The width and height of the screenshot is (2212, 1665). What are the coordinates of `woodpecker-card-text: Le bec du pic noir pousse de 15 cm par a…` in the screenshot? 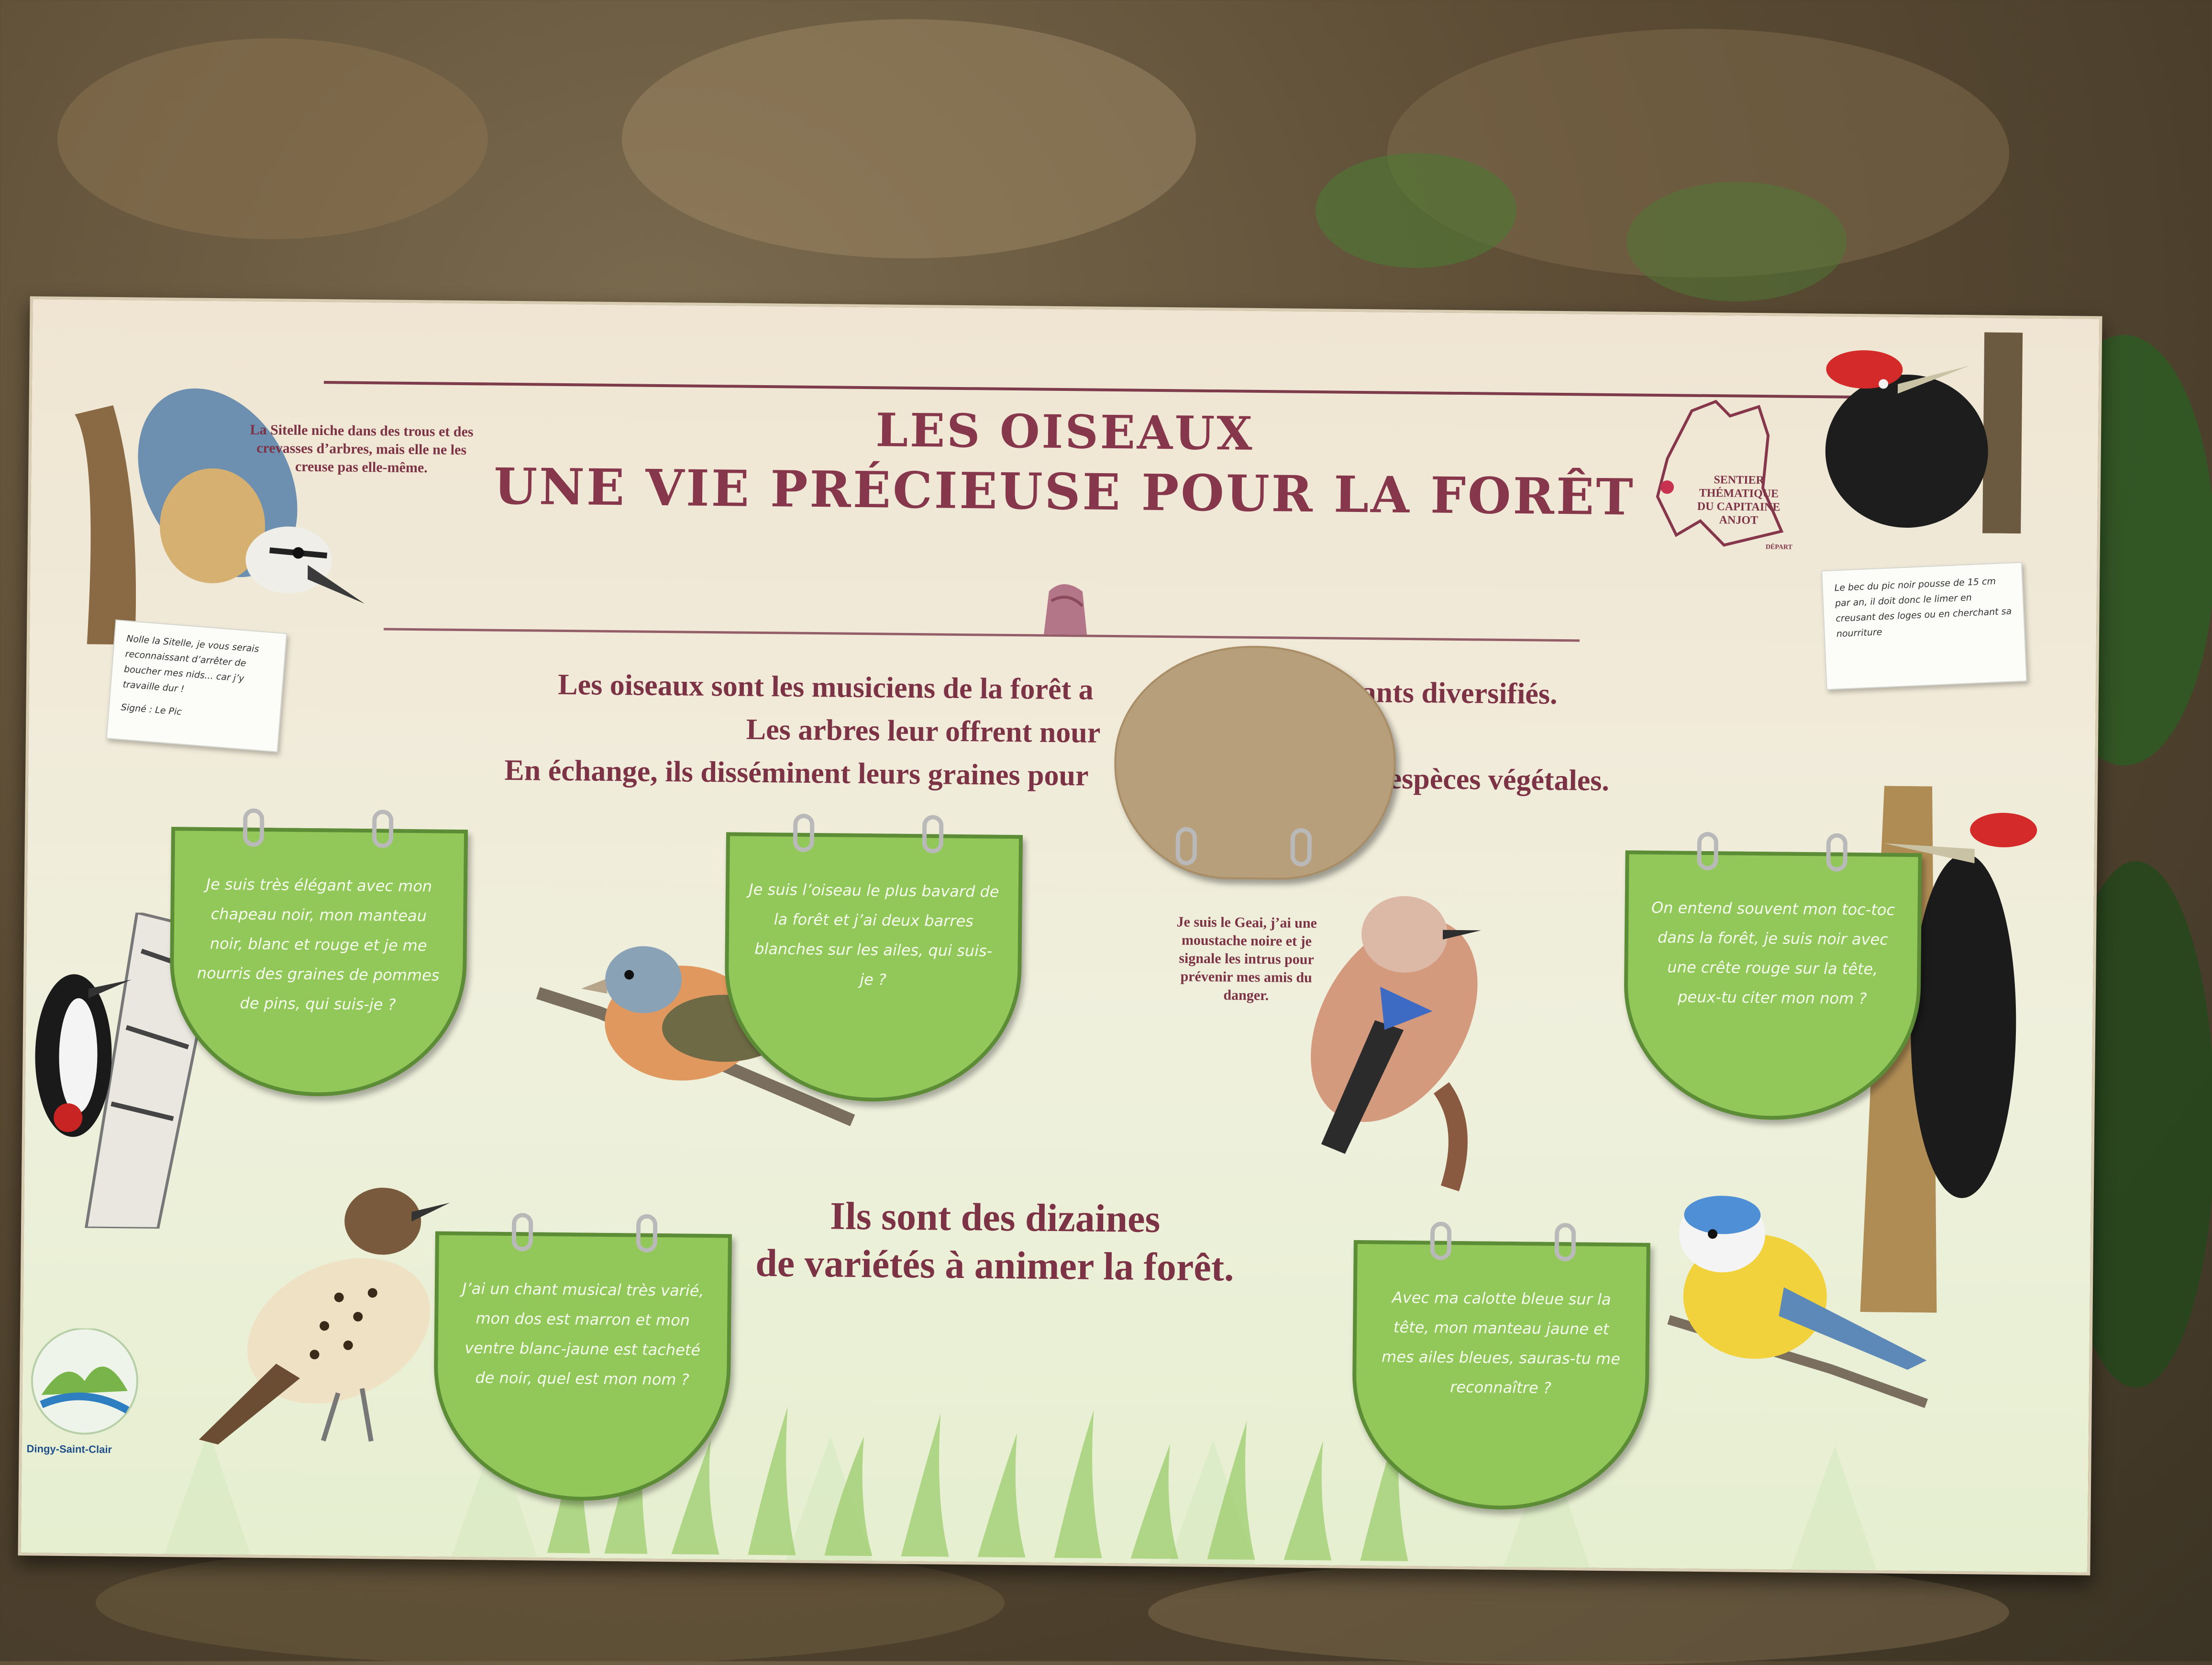 It's located at (1923, 608).